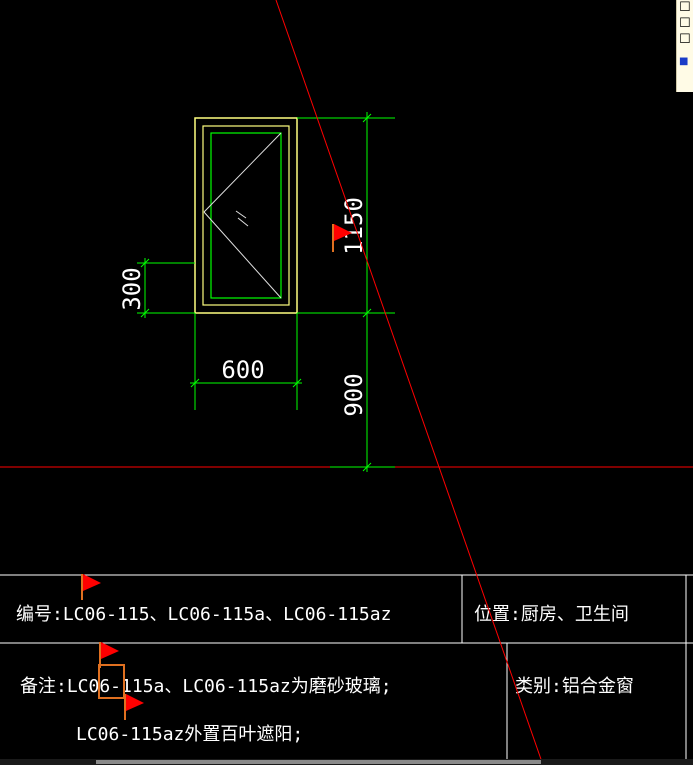  I want to click on dim-text-1150: 1150, so click(354, 226).